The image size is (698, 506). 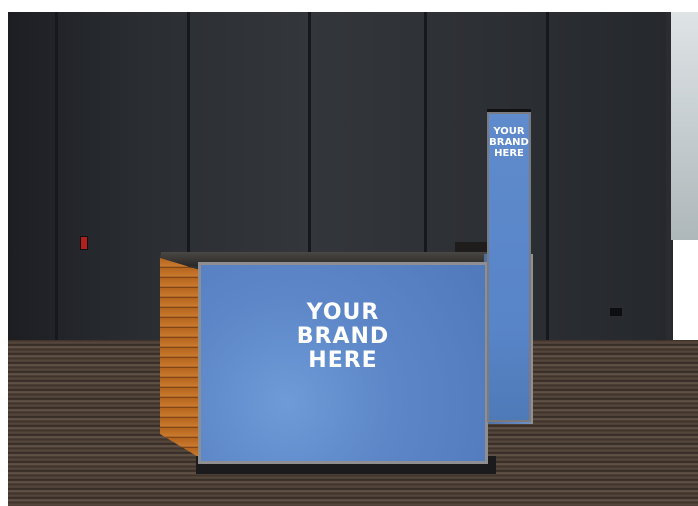 What do you see at coordinates (668, 177) in the screenshot?
I see `window-frame` at bounding box center [668, 177].